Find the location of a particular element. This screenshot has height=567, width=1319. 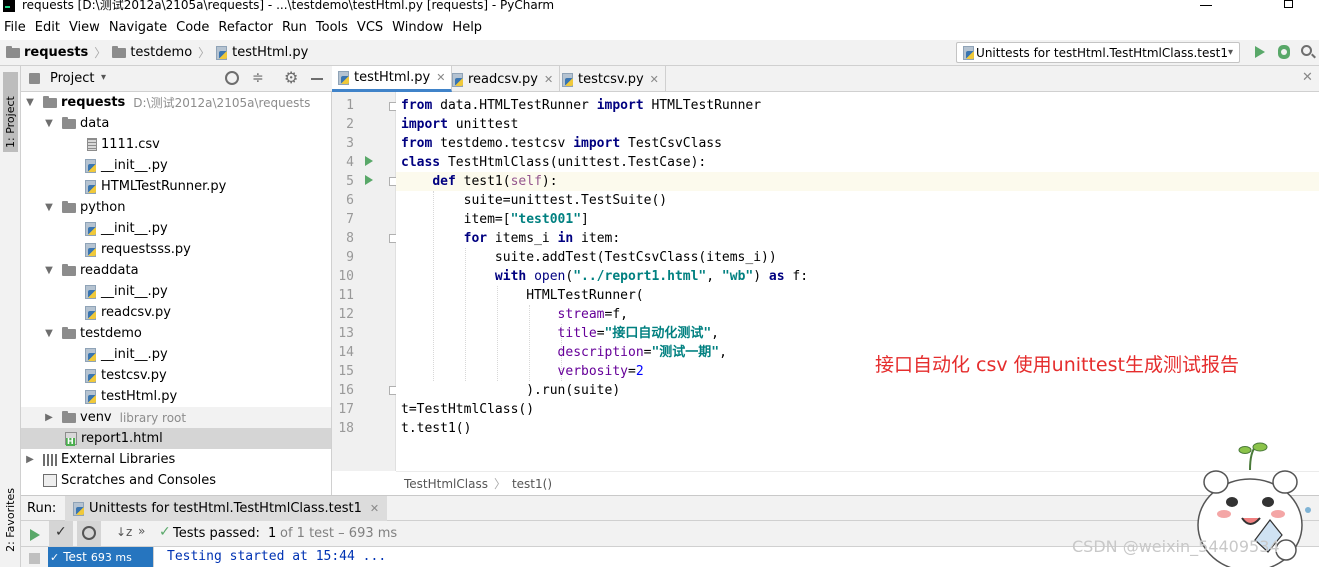

hide-panel-icon is located at coordinates (317, 79).